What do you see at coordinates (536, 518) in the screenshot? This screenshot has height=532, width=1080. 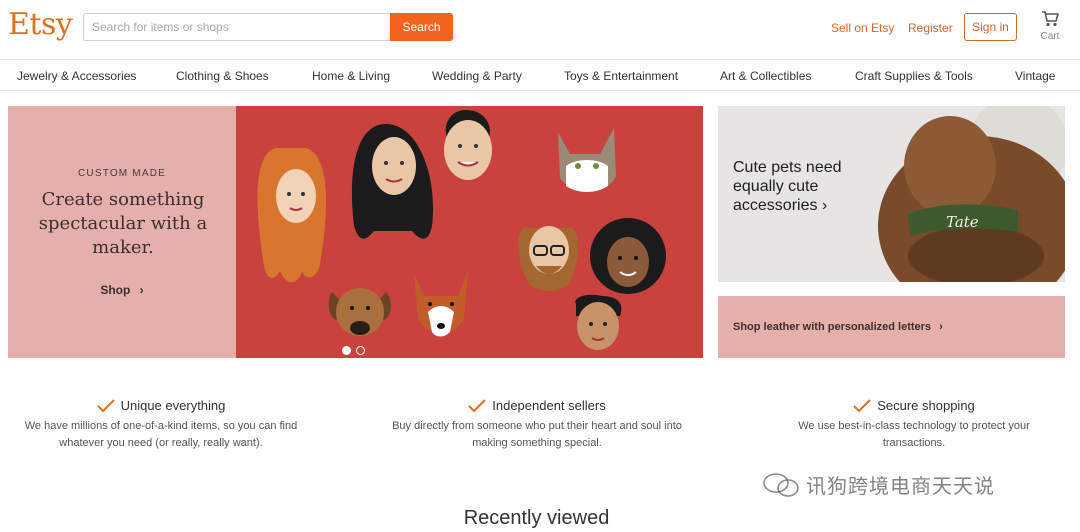 I see `recently-viewed-heading: Recently viewed` at bounding box center [536, 518].